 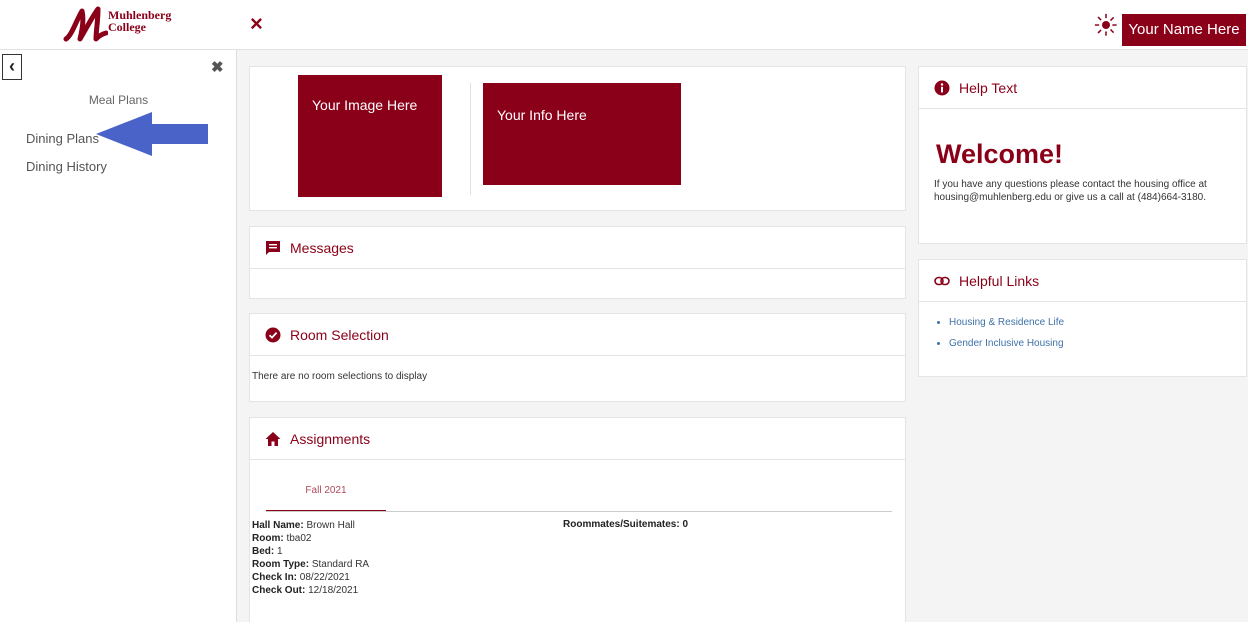 What do you see at coordinates (1106, 25) in the screenshot?
I see `sun-icon` at bounding box center [1106, 25].